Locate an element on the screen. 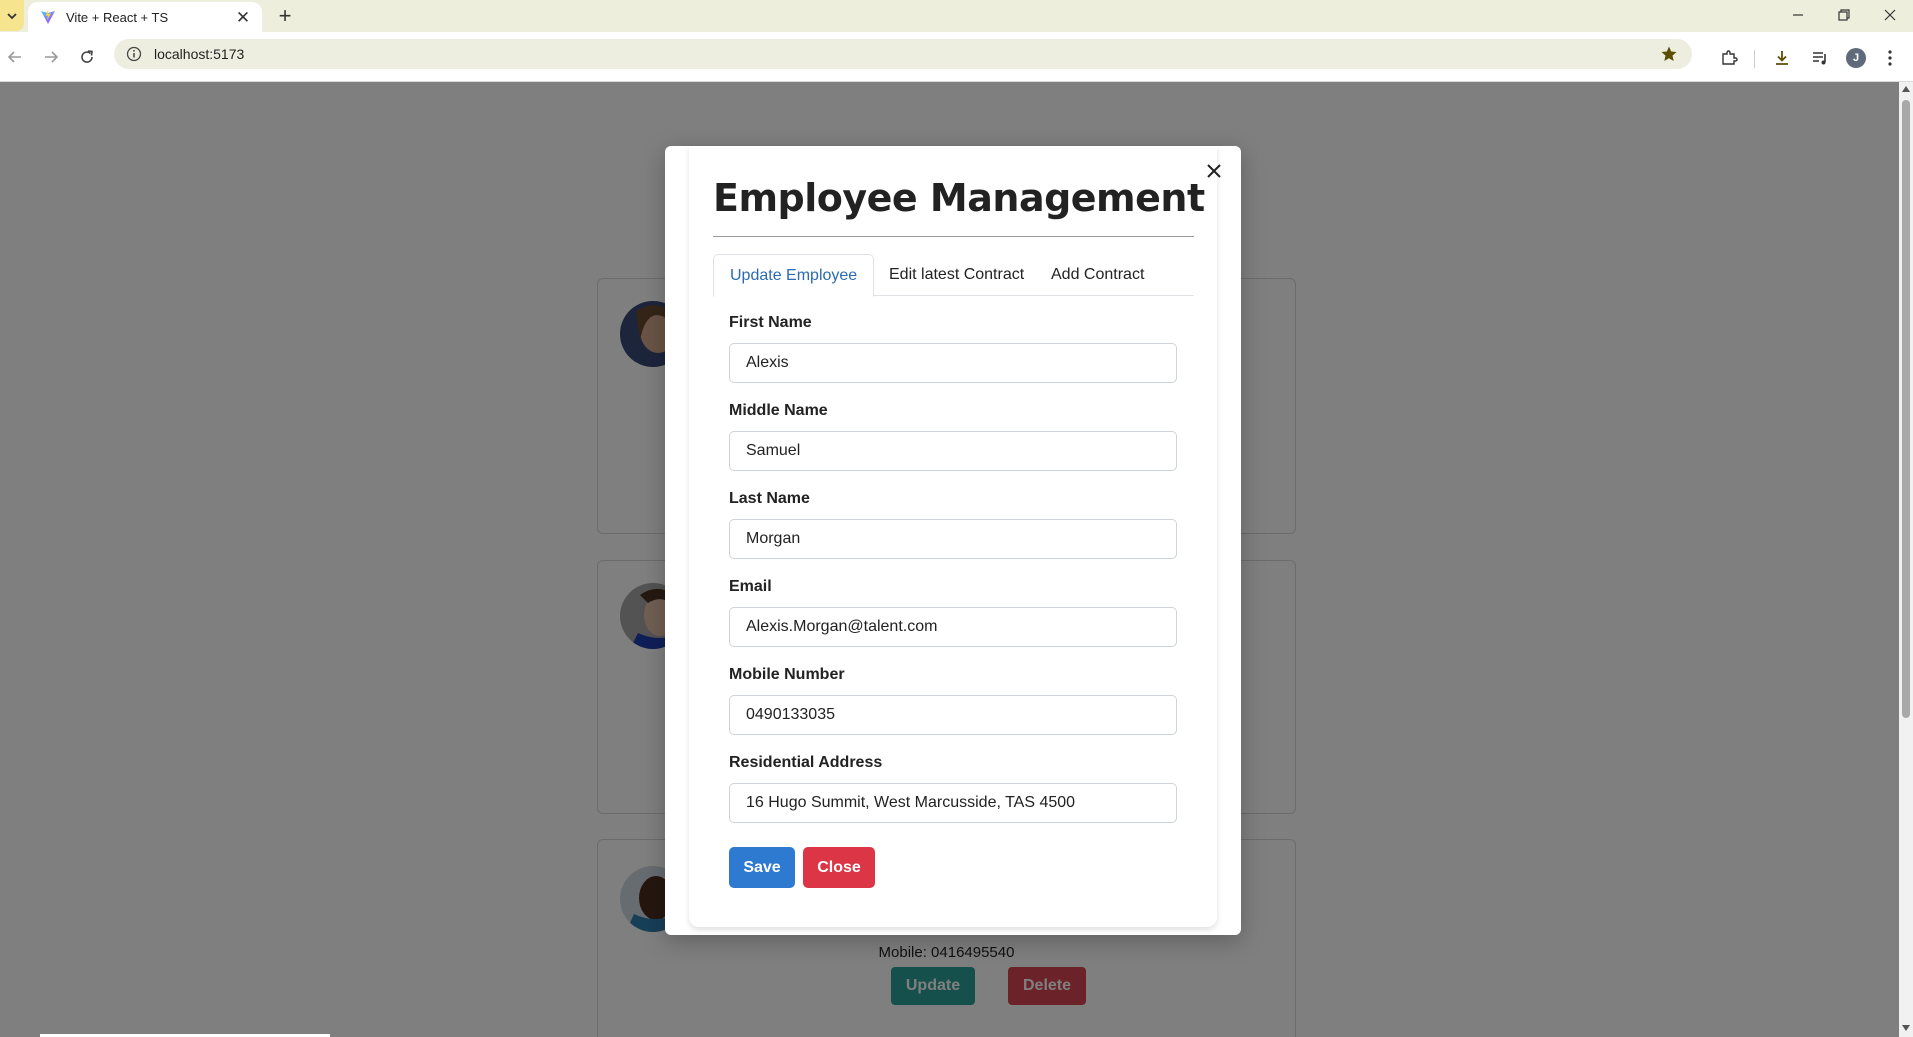  close-tab-icon: ✕ is located at coordinates (243, 17).